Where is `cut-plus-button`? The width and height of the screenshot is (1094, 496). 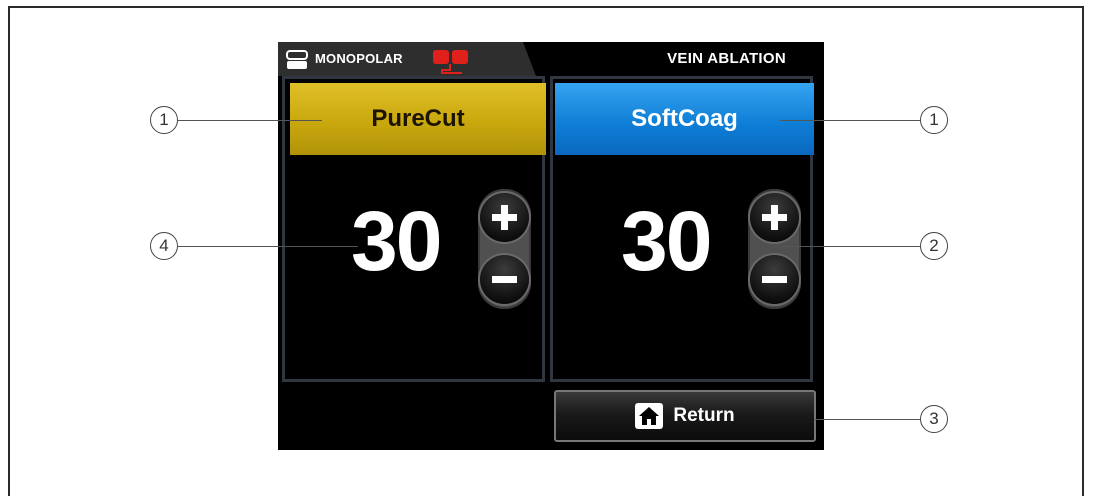 cut-plus-button is located at coordinates (504, 217).